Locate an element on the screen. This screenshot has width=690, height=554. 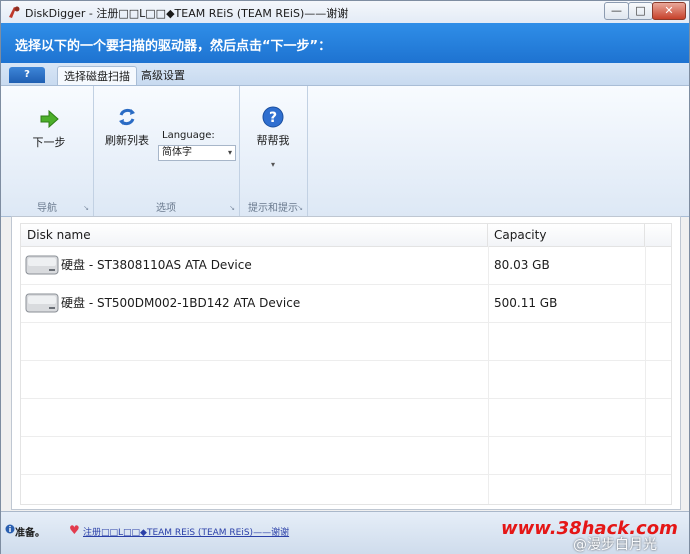
close-button: ✕ is located at coordinates (669, 11).